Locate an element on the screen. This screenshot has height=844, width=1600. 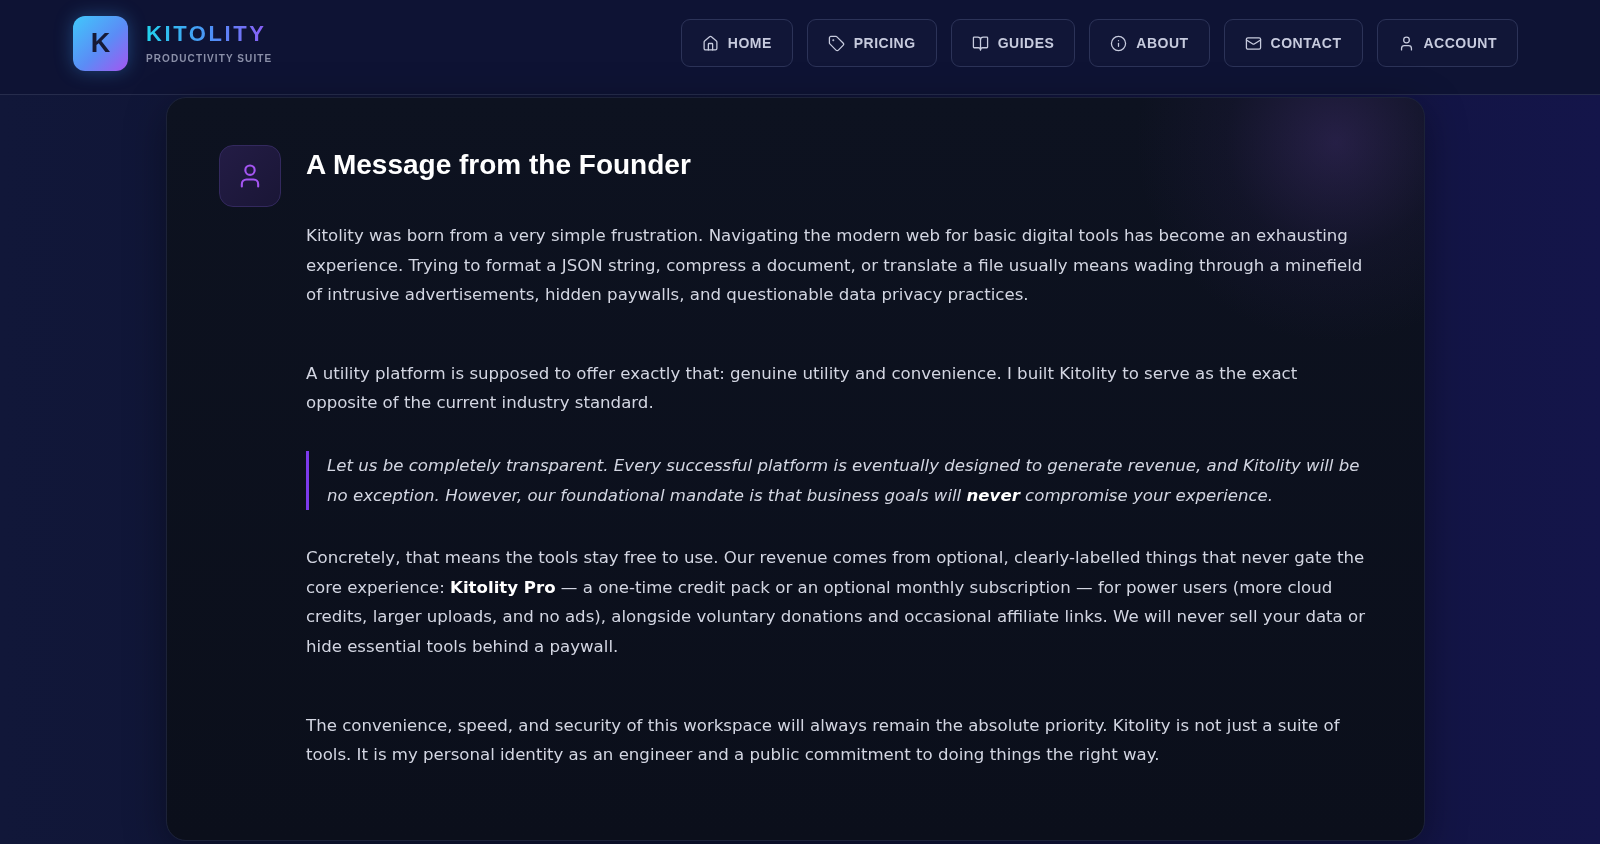
nav-button: ABOUT is located at coordinates (1149, 43).